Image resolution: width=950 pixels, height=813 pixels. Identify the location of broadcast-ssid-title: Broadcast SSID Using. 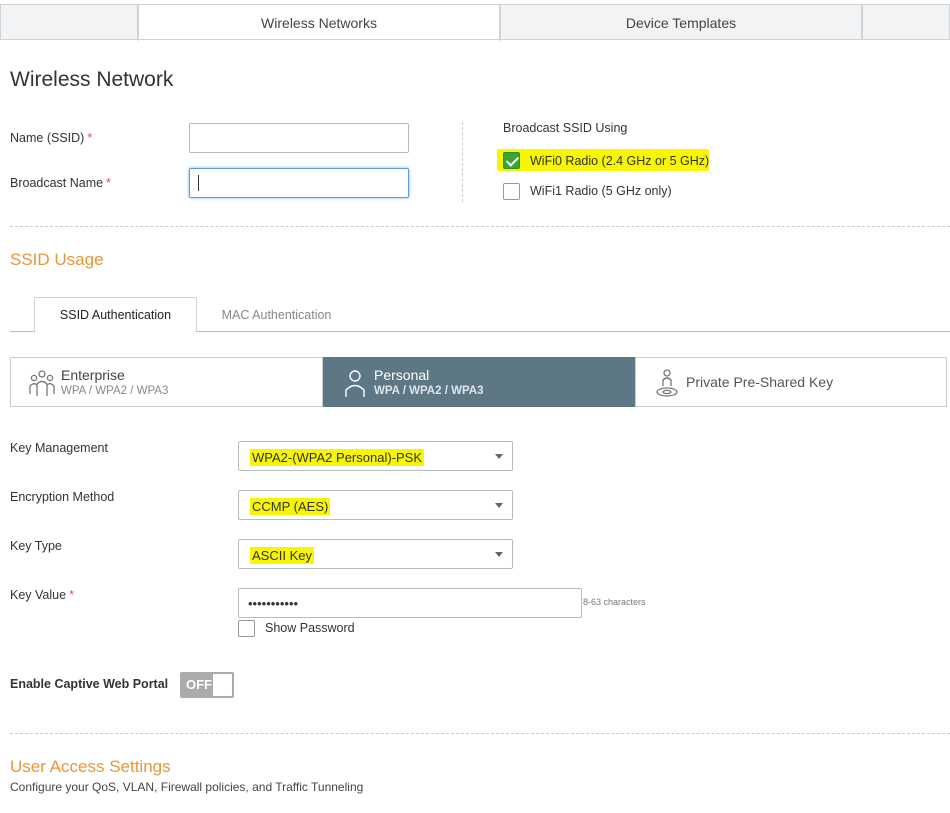
(565, 128).